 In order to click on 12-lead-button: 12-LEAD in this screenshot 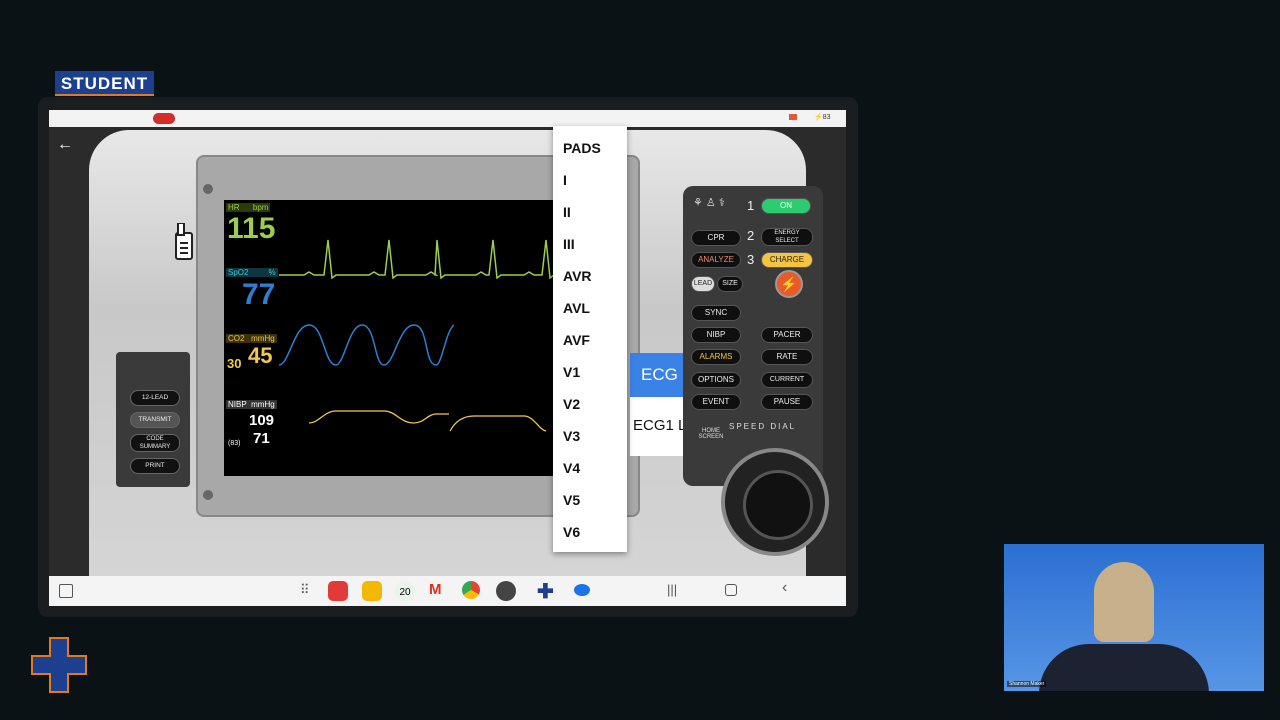, I will do `click(155, 398)`.